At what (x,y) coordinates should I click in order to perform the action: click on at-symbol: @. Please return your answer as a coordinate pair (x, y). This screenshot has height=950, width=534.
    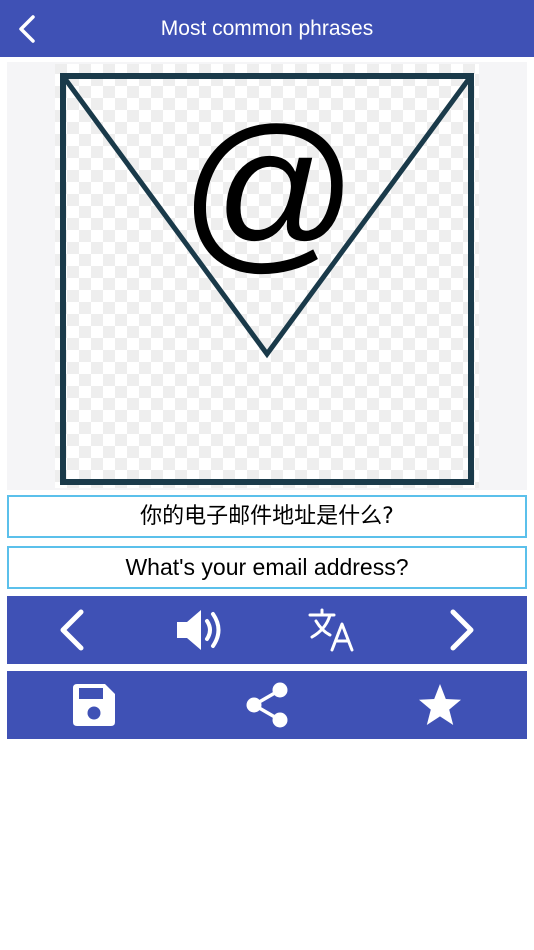
    Looking at the image, I should click on (269, 190).